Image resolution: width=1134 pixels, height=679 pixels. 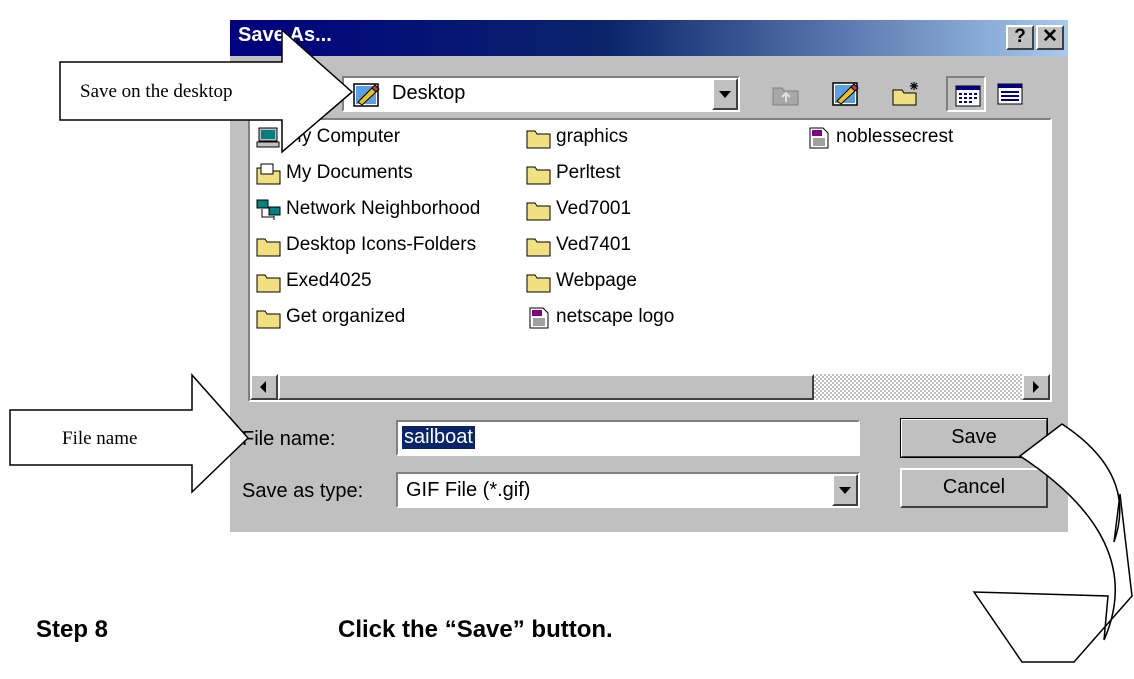 I want to click on callout-desktop-text: Save on the desktop, so click(x=156, y=91).